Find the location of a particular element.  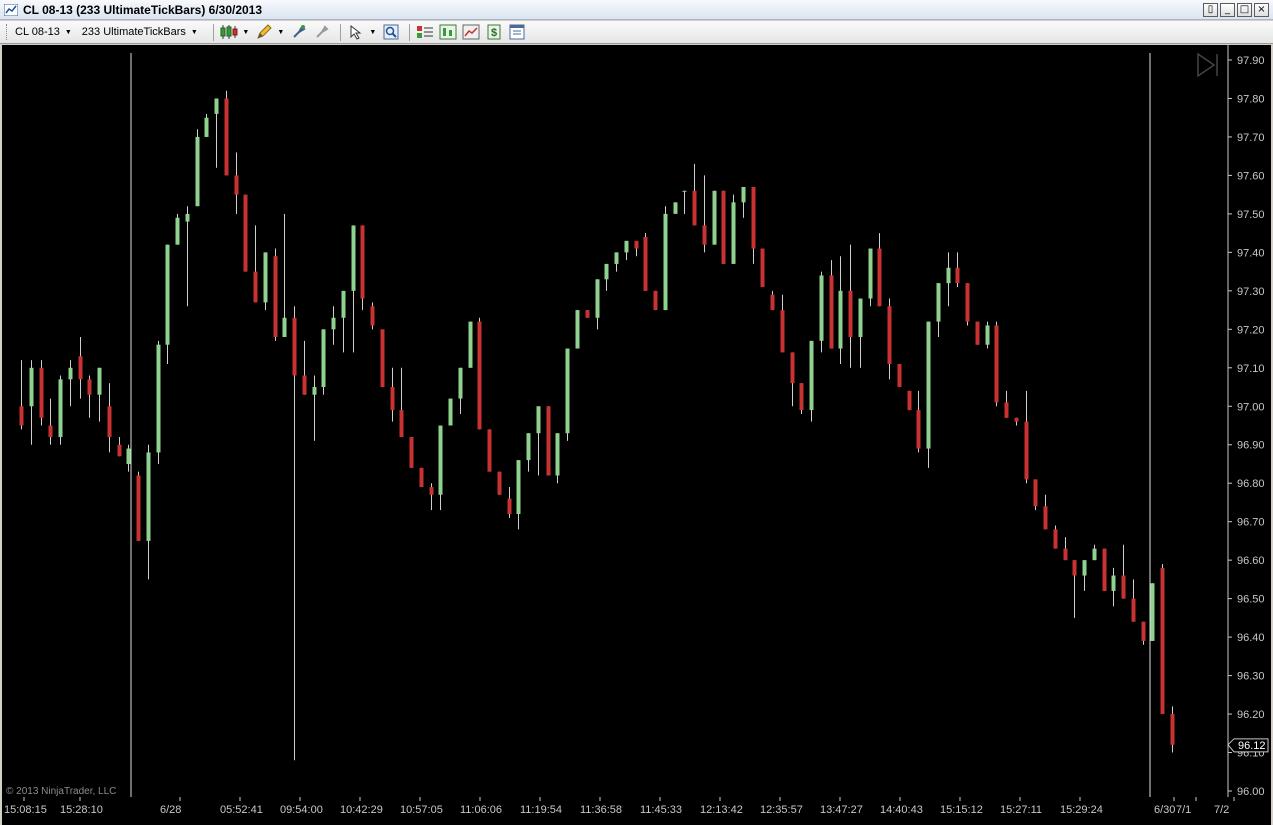

price-tick-label: 96.20 is located at coordinates (1251, 715).